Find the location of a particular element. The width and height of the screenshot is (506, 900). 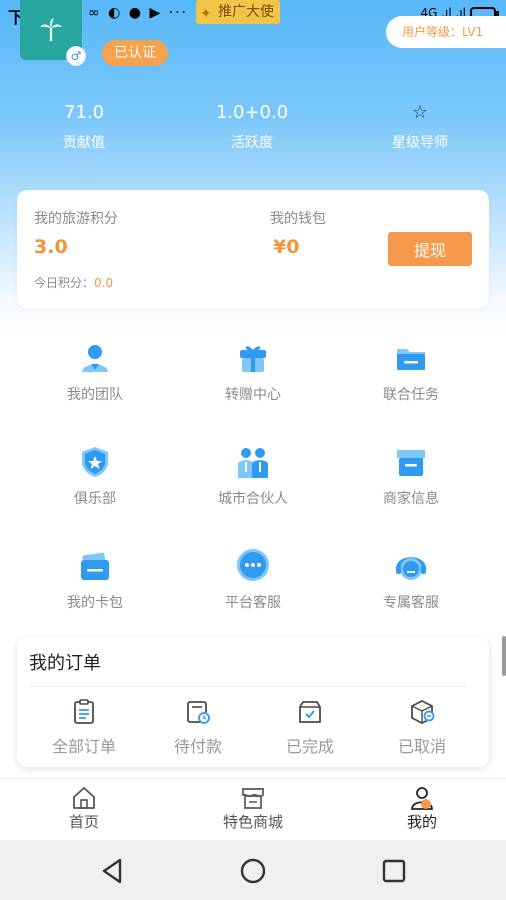

chat-bubble-icon is located at coordinates (253, 565).